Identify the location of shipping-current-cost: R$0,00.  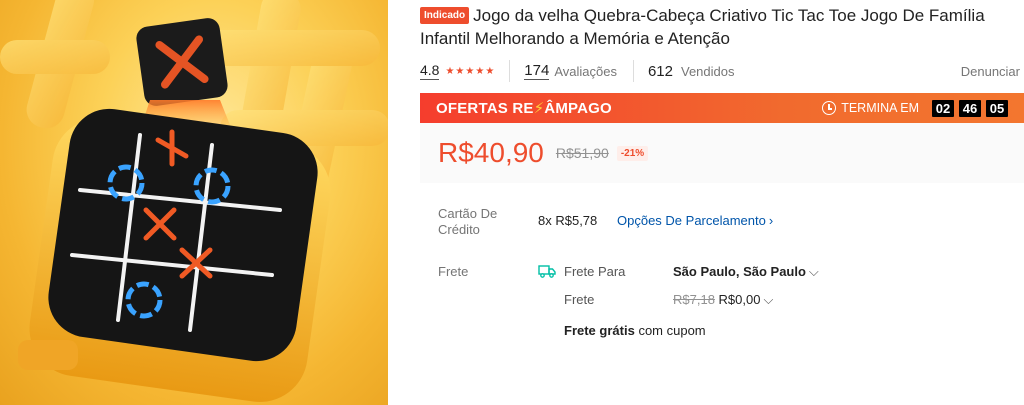
(739, 299).